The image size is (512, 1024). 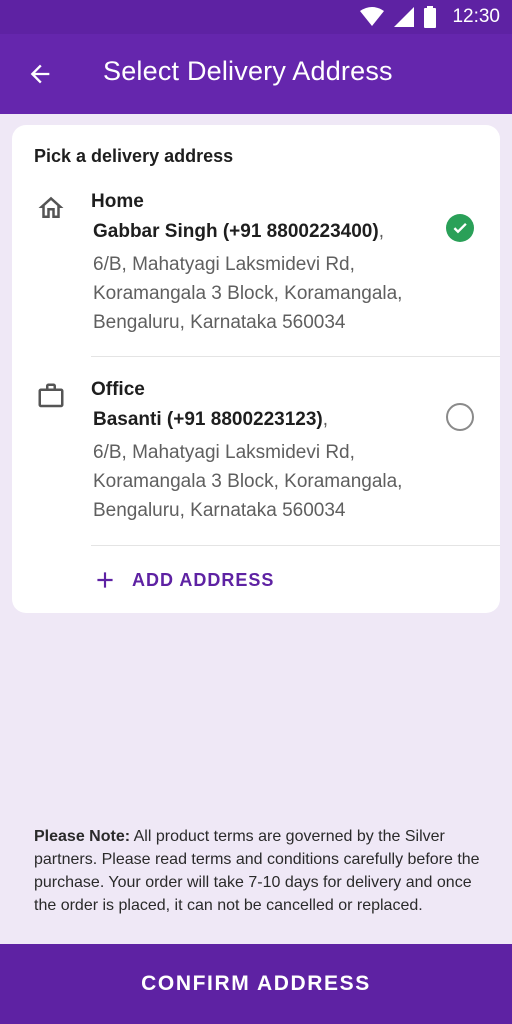 I want to click on address-radio-selected, so click(x=460, y=228).